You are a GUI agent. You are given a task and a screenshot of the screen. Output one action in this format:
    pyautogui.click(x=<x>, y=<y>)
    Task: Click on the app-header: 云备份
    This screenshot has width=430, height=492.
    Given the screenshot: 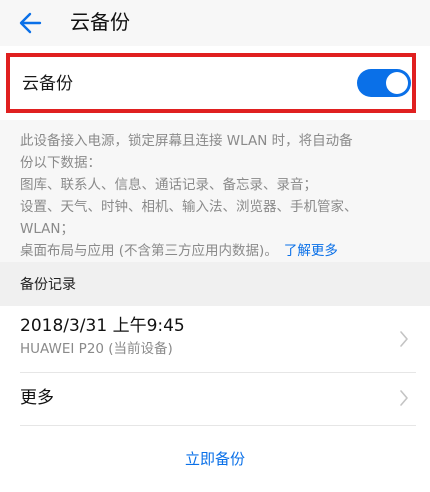 What is the action you would take?
    pyautogui.click(x=215, y=23)
    